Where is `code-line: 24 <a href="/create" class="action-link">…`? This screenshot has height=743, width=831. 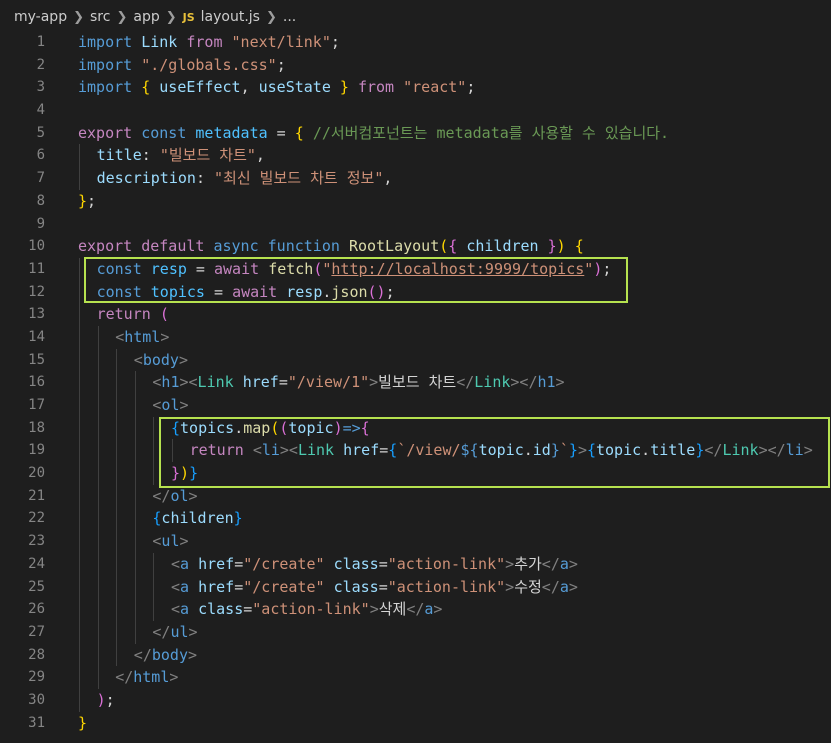
code-line: 24 <a href="/create" class="action-link">… is located at coordinates (415, 564).